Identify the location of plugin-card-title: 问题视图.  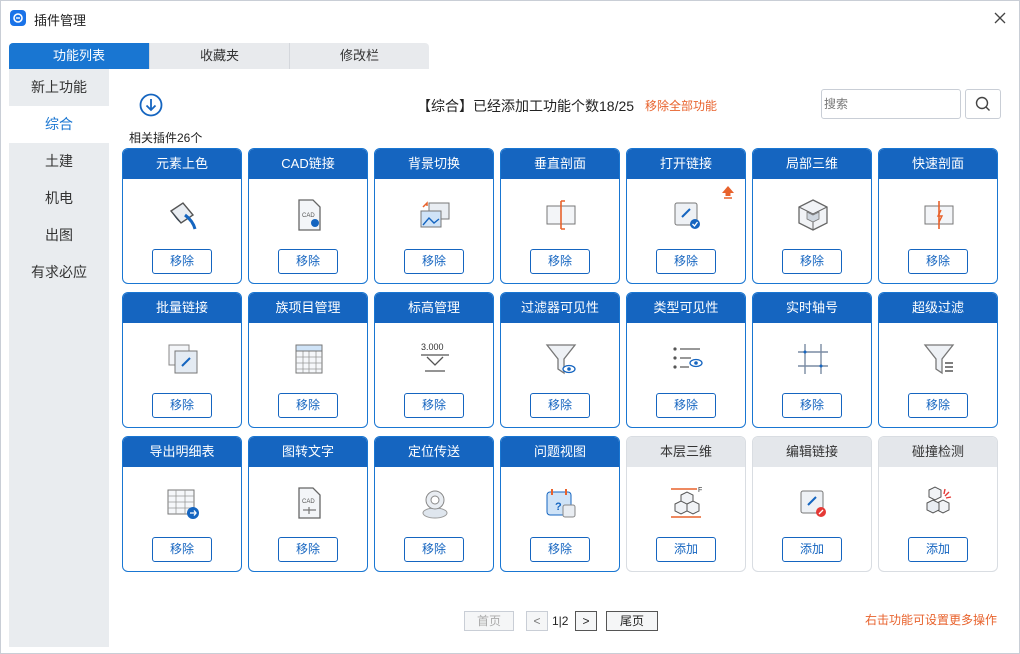
(560, 452).